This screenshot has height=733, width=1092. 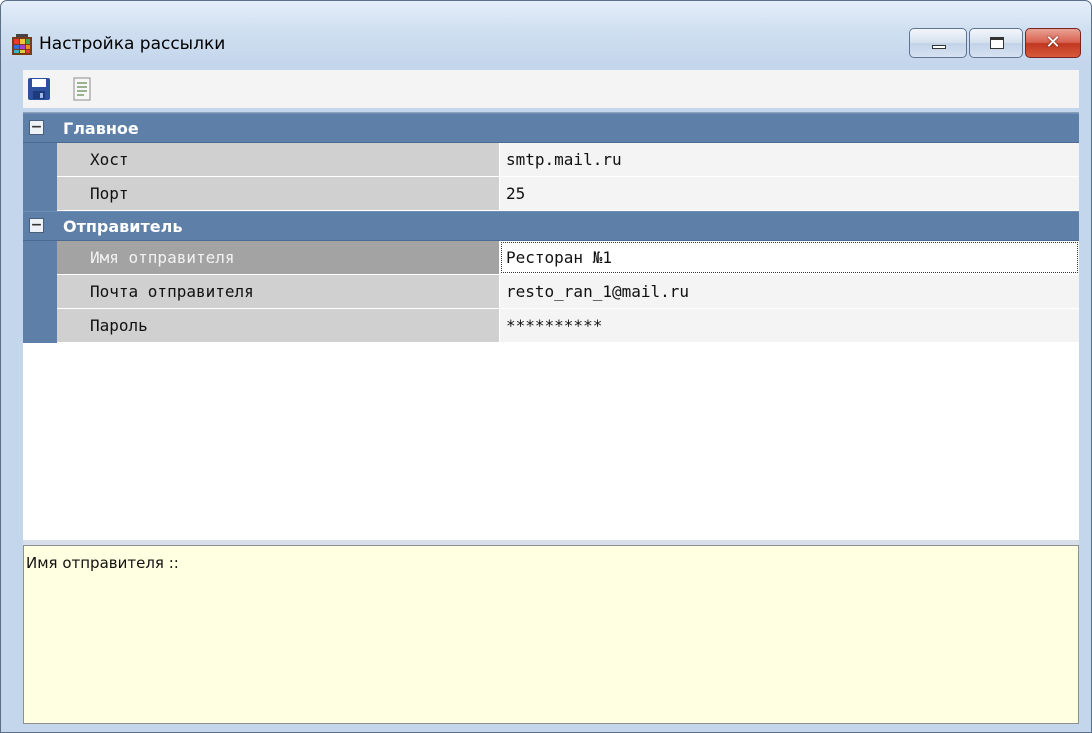 What do you see at coordinates (789, 291) in the screenshot?
I see `property-value-sender-email: resto_ran_1@mail.ru` at bounding box center [789, 291].